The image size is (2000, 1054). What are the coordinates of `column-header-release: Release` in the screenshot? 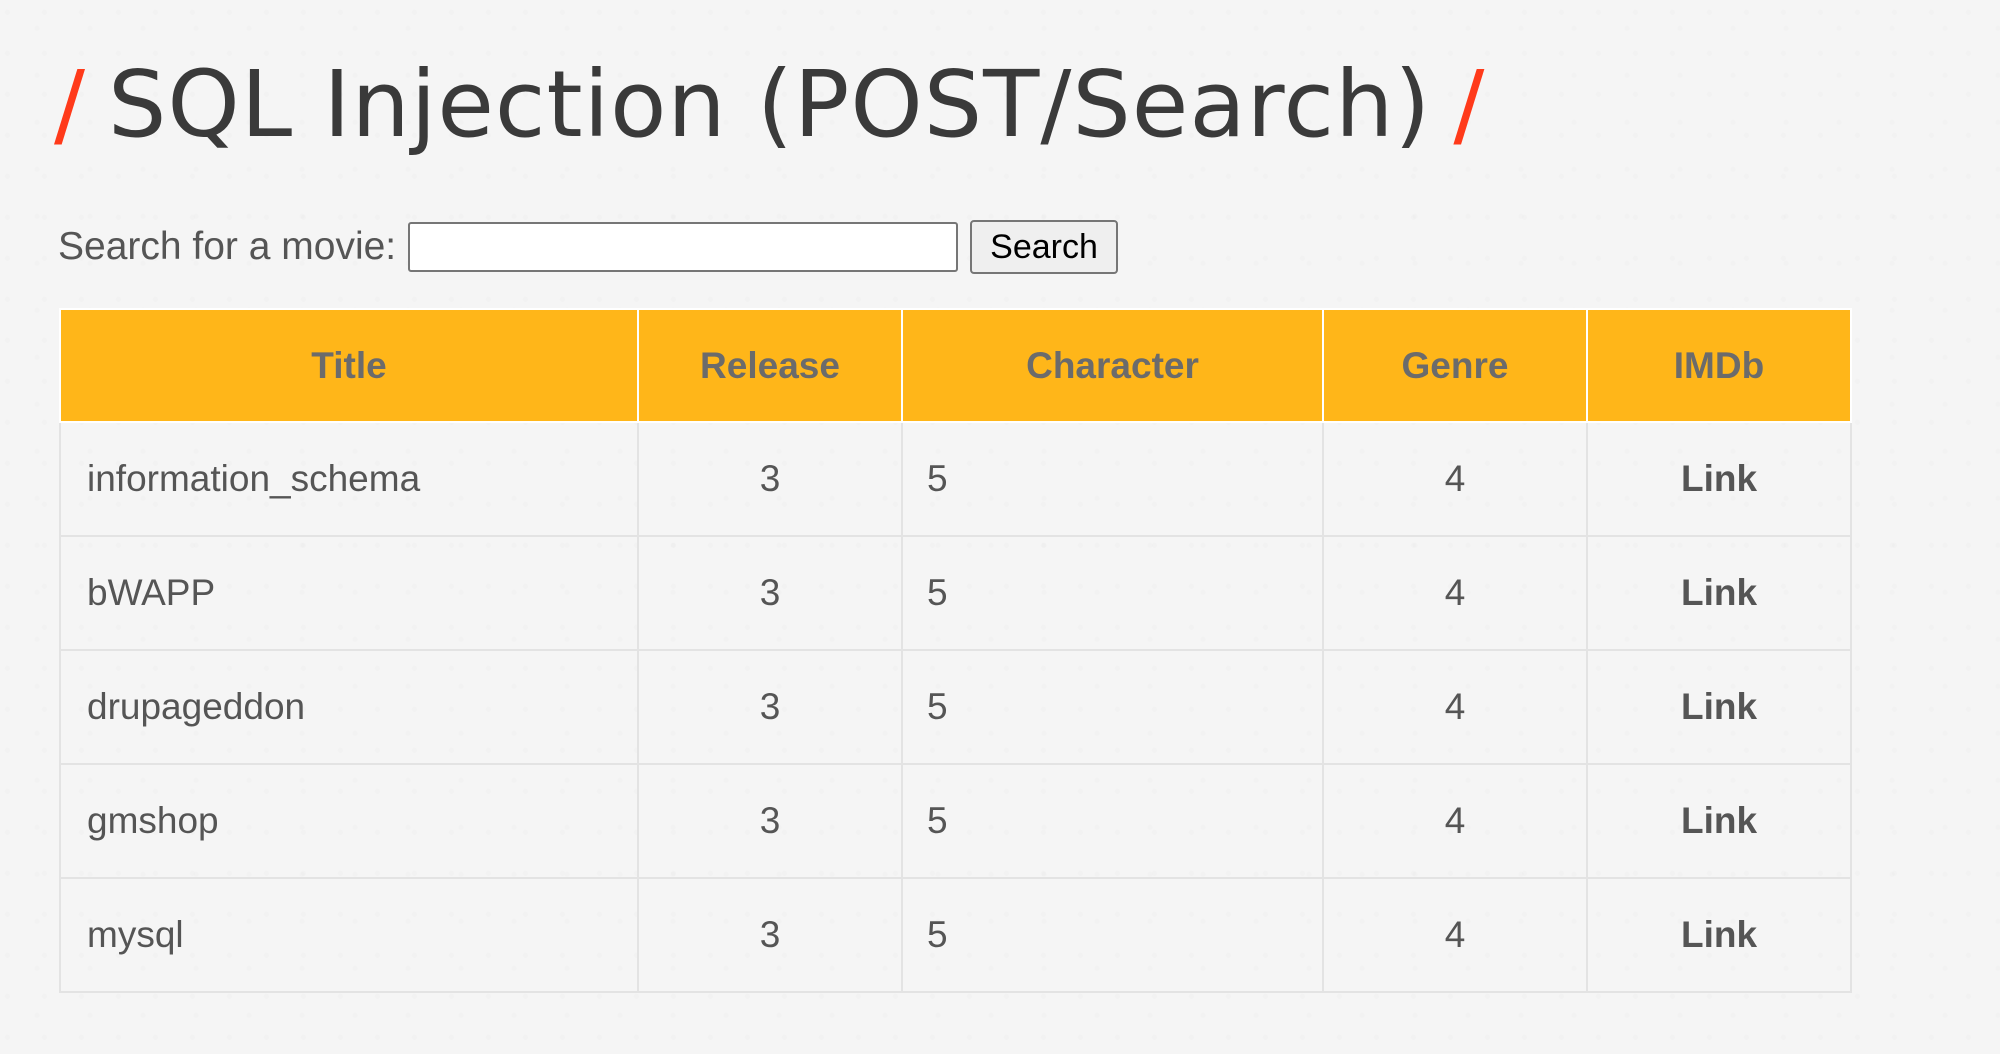 It's located at (770, 365).